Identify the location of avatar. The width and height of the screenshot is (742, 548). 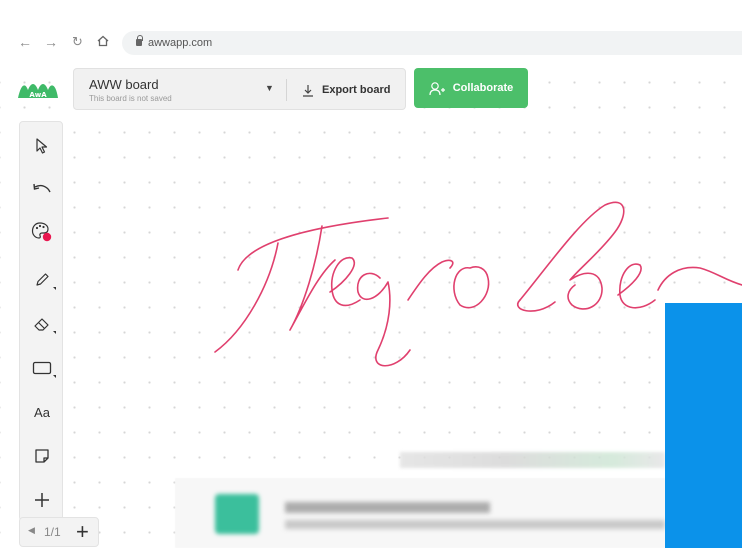
(237, 514).